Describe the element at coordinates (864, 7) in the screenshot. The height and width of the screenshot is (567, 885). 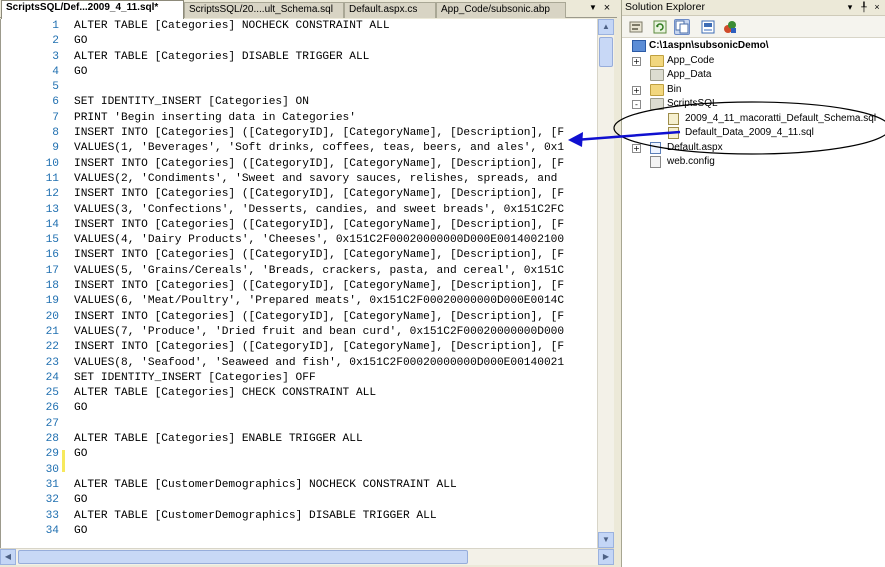
I see `auto-hide-pin-icon: ╀` at that location.